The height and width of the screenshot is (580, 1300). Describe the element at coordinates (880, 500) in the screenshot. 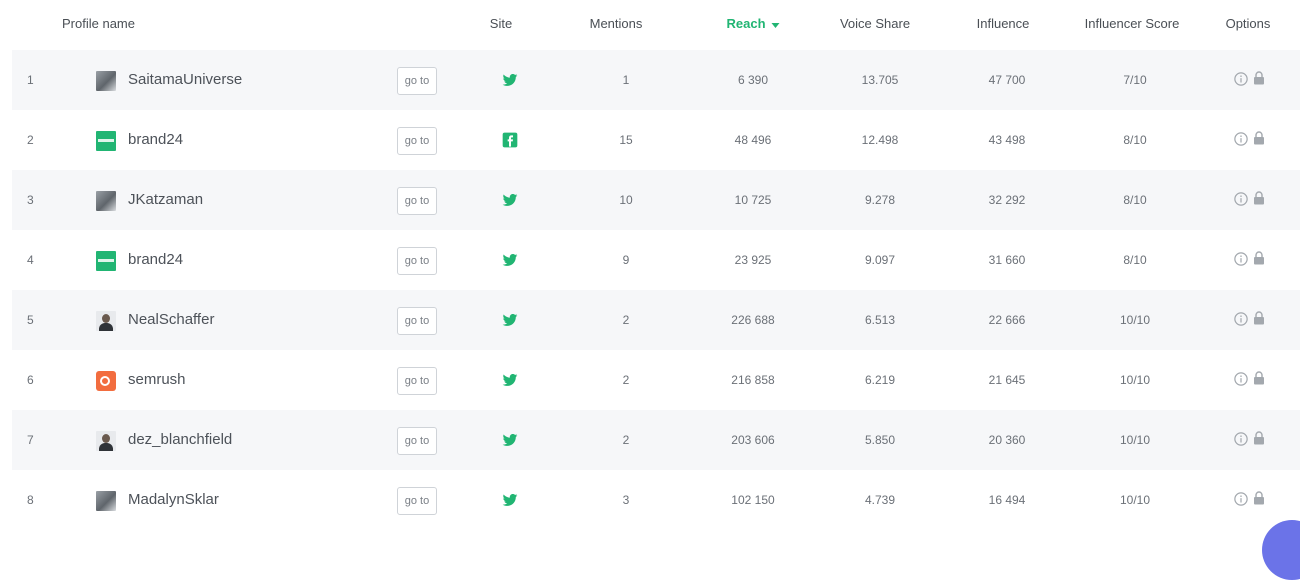

I see `voice-share-value: 4.739` at that location.